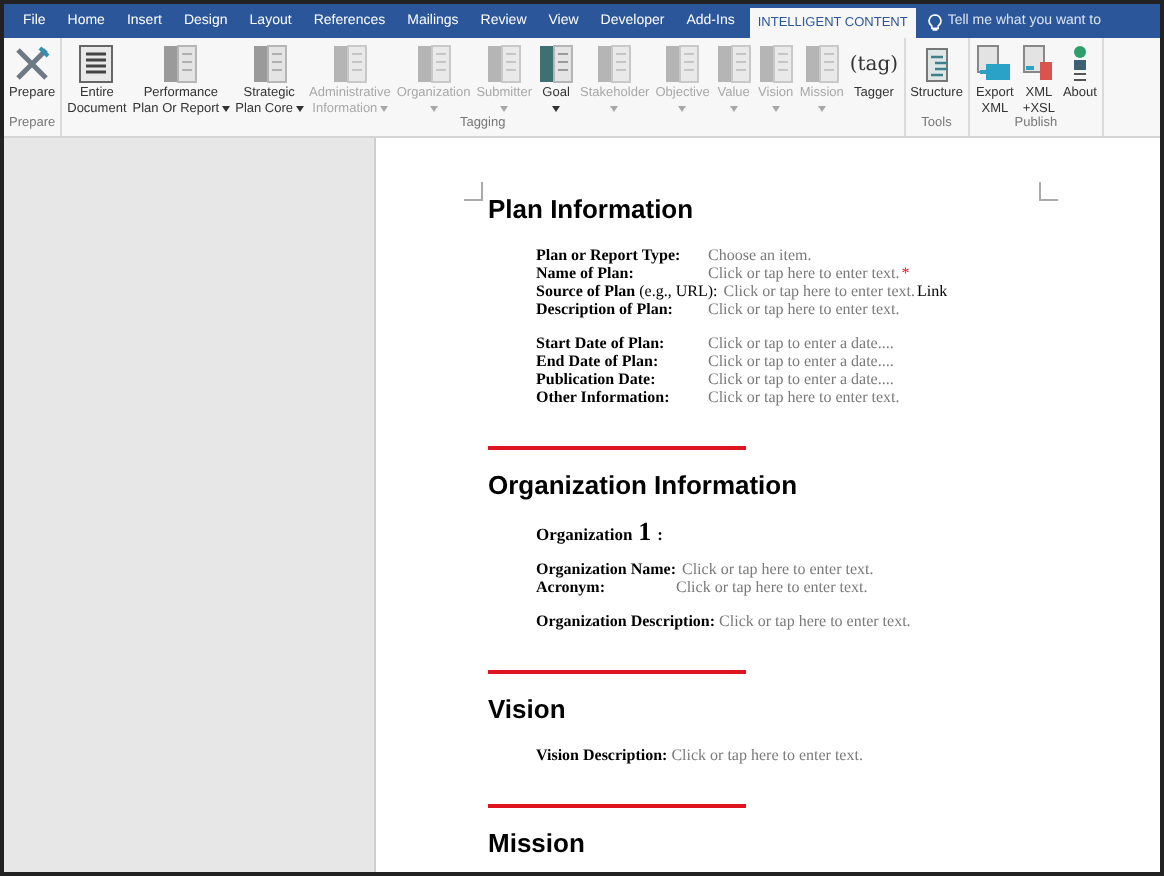 This screenshot has width=1164, height=876. Describe the element at coordinates (609, 255) in the screenshot. I see `field-label: Plan or Report Type:` at that location.